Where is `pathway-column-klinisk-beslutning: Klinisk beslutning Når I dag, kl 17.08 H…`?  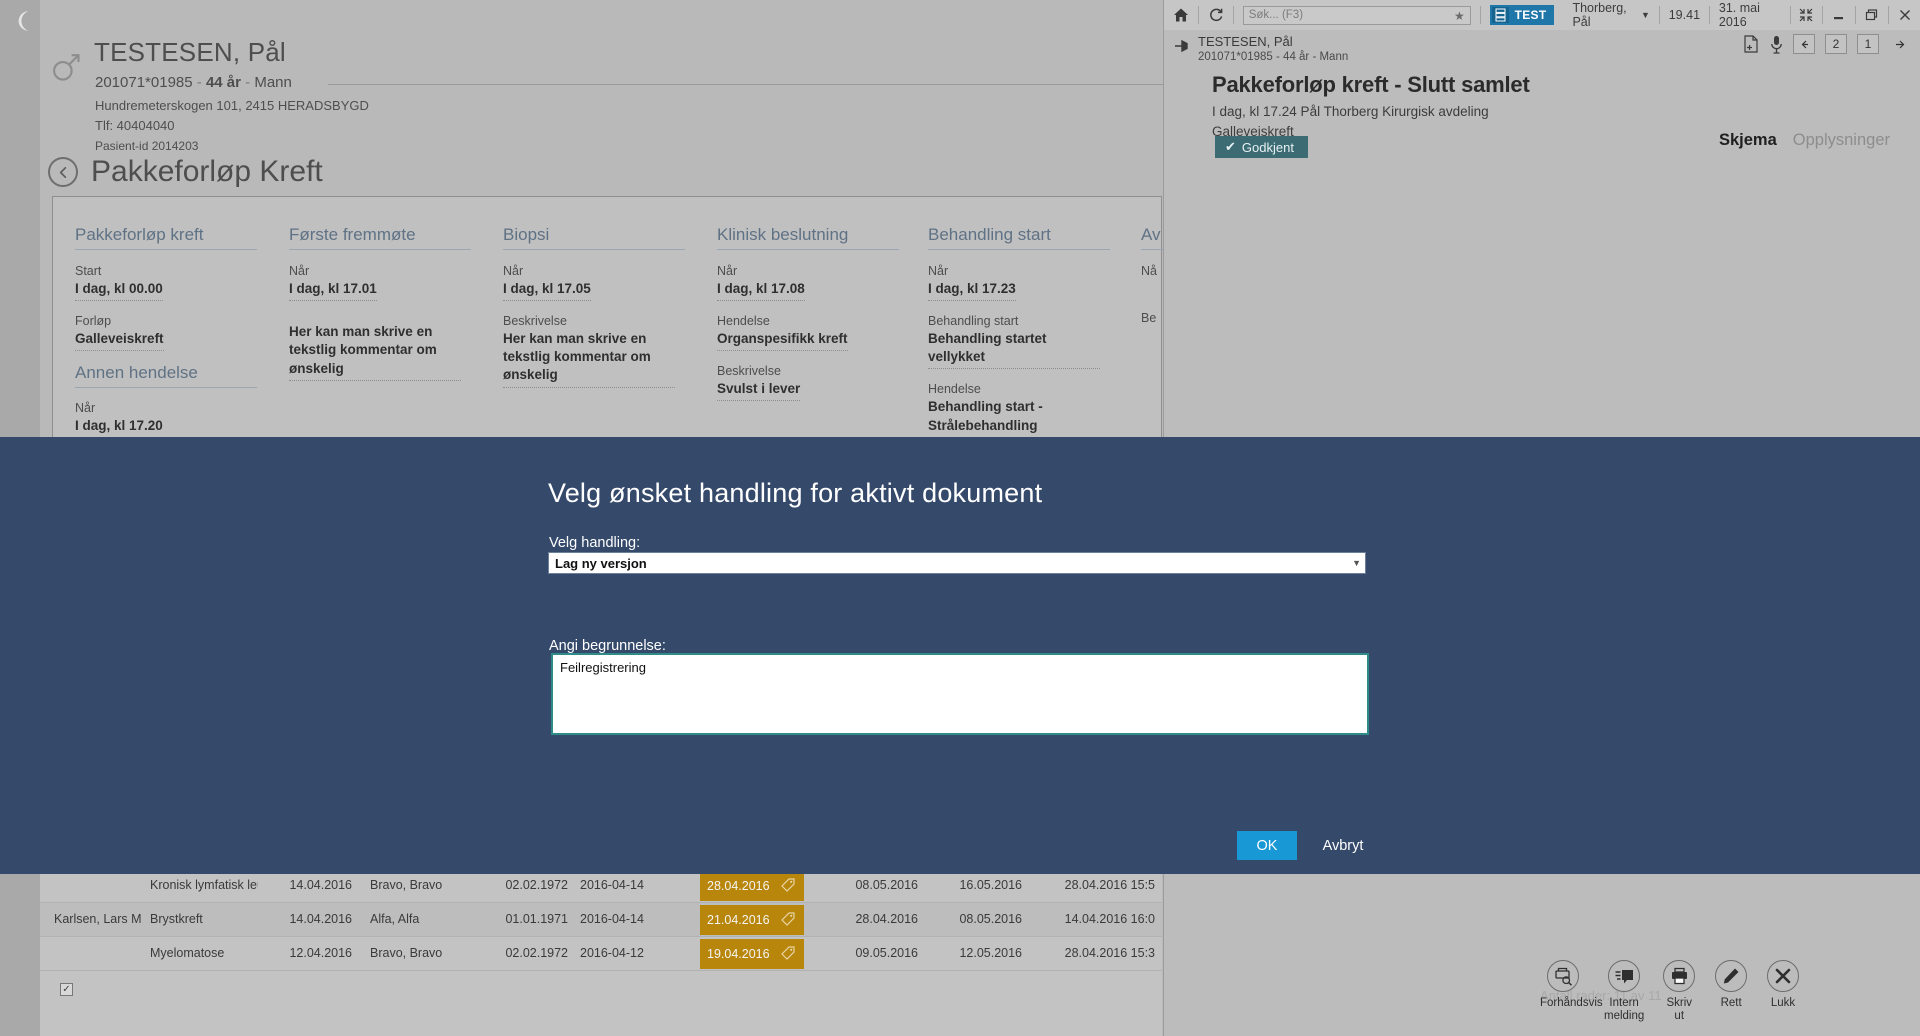
pathway-column-klinisk-beslutning: Klinisk beslutning Når I dag, kl 17.08 H… is located at coordinates (808, 319).